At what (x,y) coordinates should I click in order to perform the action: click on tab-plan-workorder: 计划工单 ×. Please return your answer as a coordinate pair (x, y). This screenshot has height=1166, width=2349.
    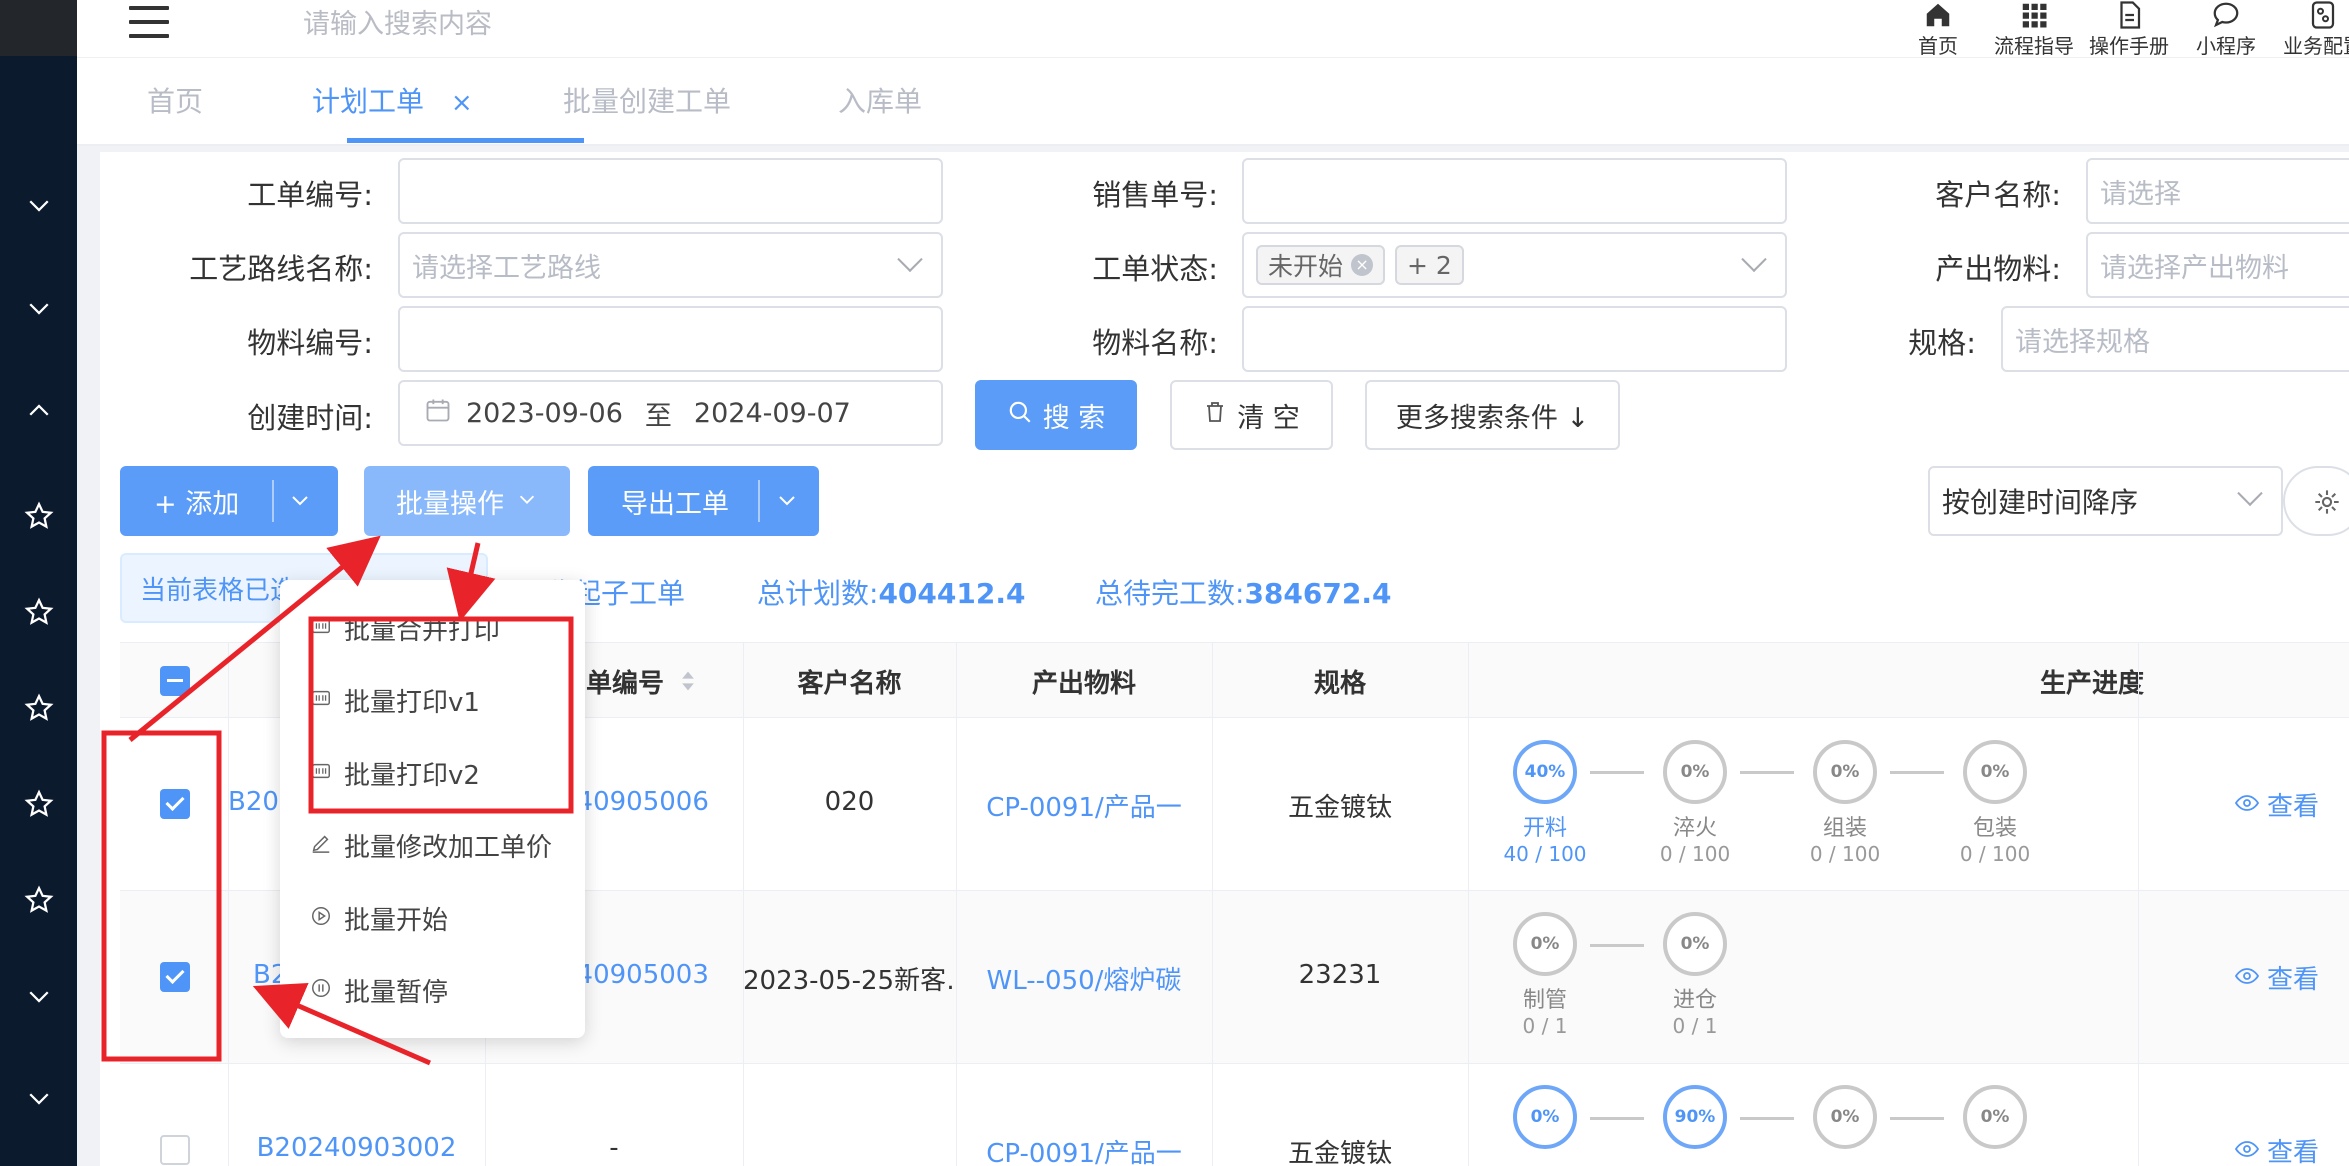
    Looking at the image, I should click on (392, 100).